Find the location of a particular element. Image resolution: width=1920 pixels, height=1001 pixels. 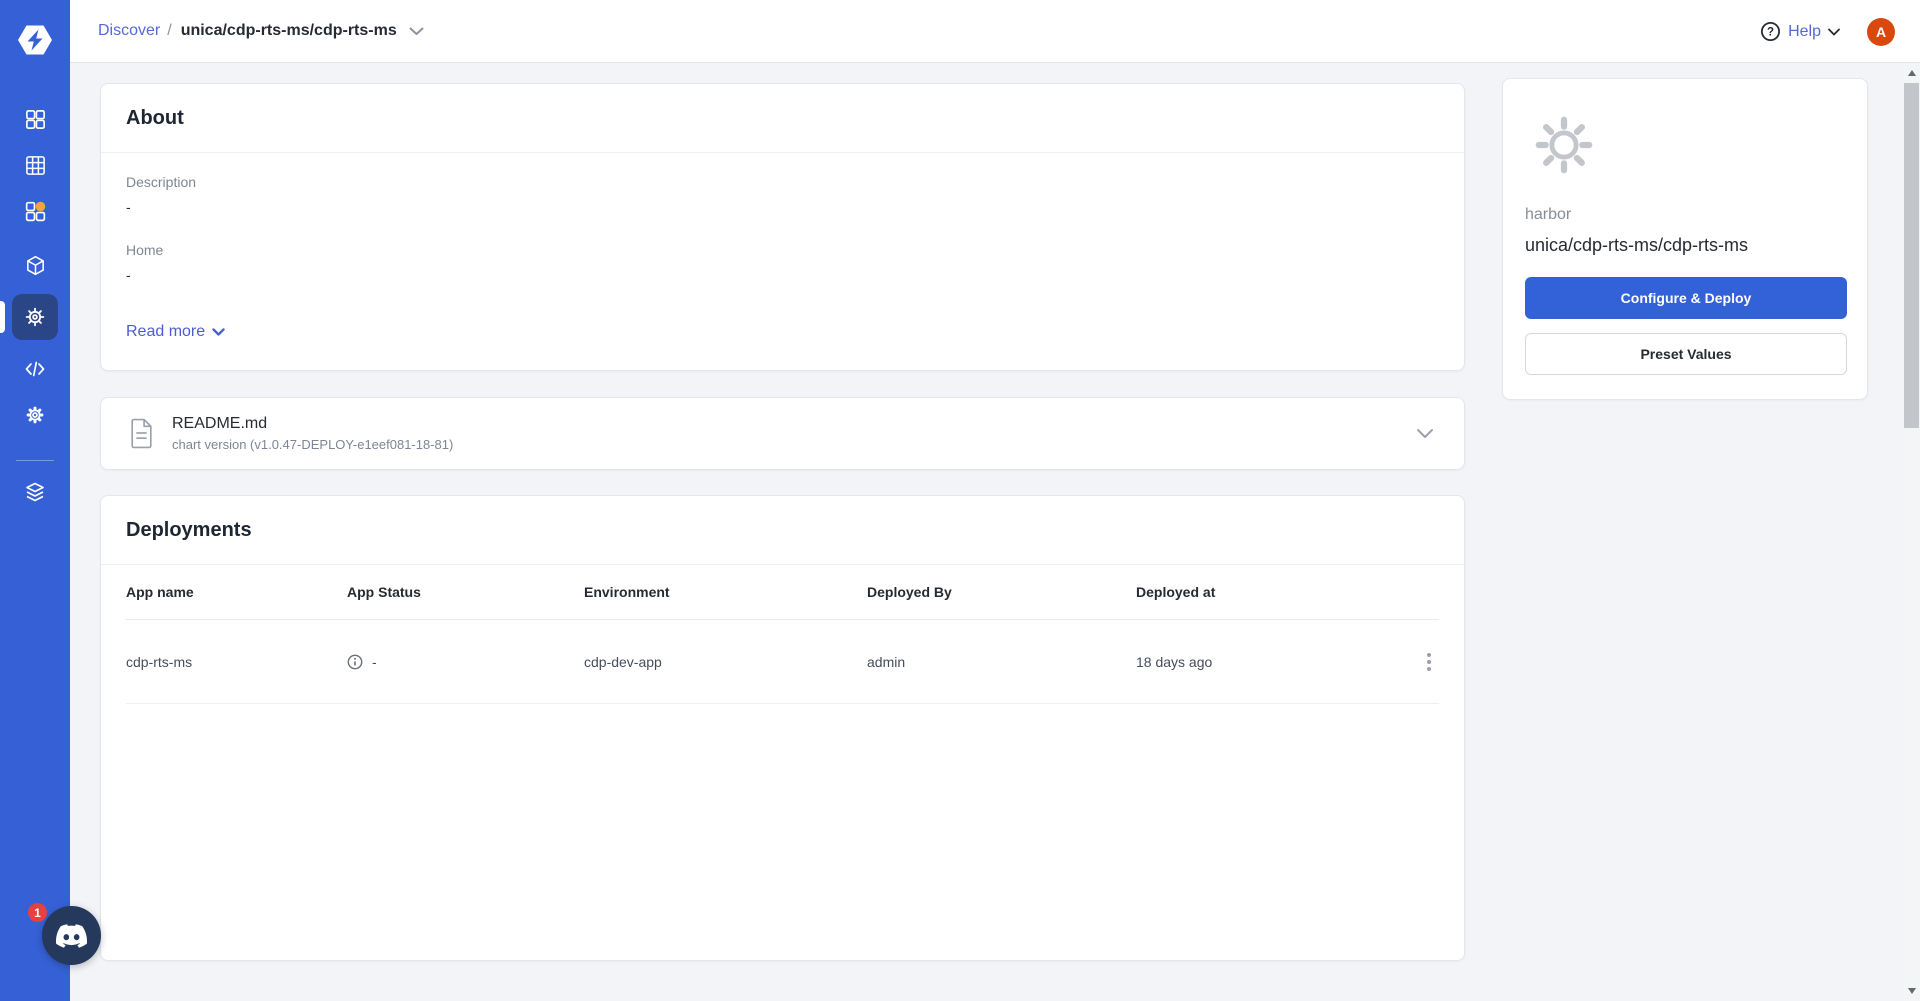

sidebar-item-resource-browser is located at coordinates (35, 265).